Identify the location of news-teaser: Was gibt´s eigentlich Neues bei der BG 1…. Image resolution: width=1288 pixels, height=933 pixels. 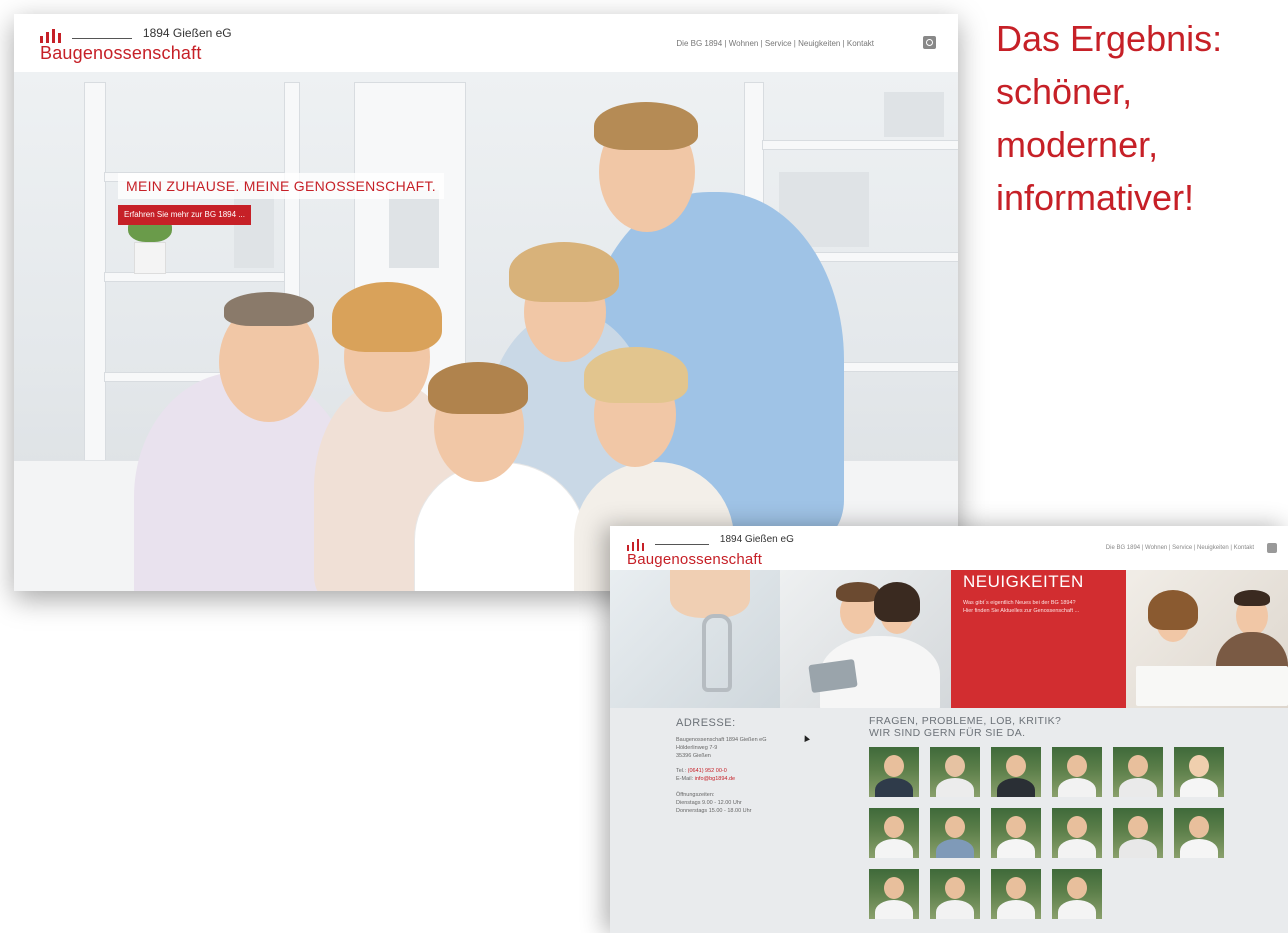
(1021, 607).